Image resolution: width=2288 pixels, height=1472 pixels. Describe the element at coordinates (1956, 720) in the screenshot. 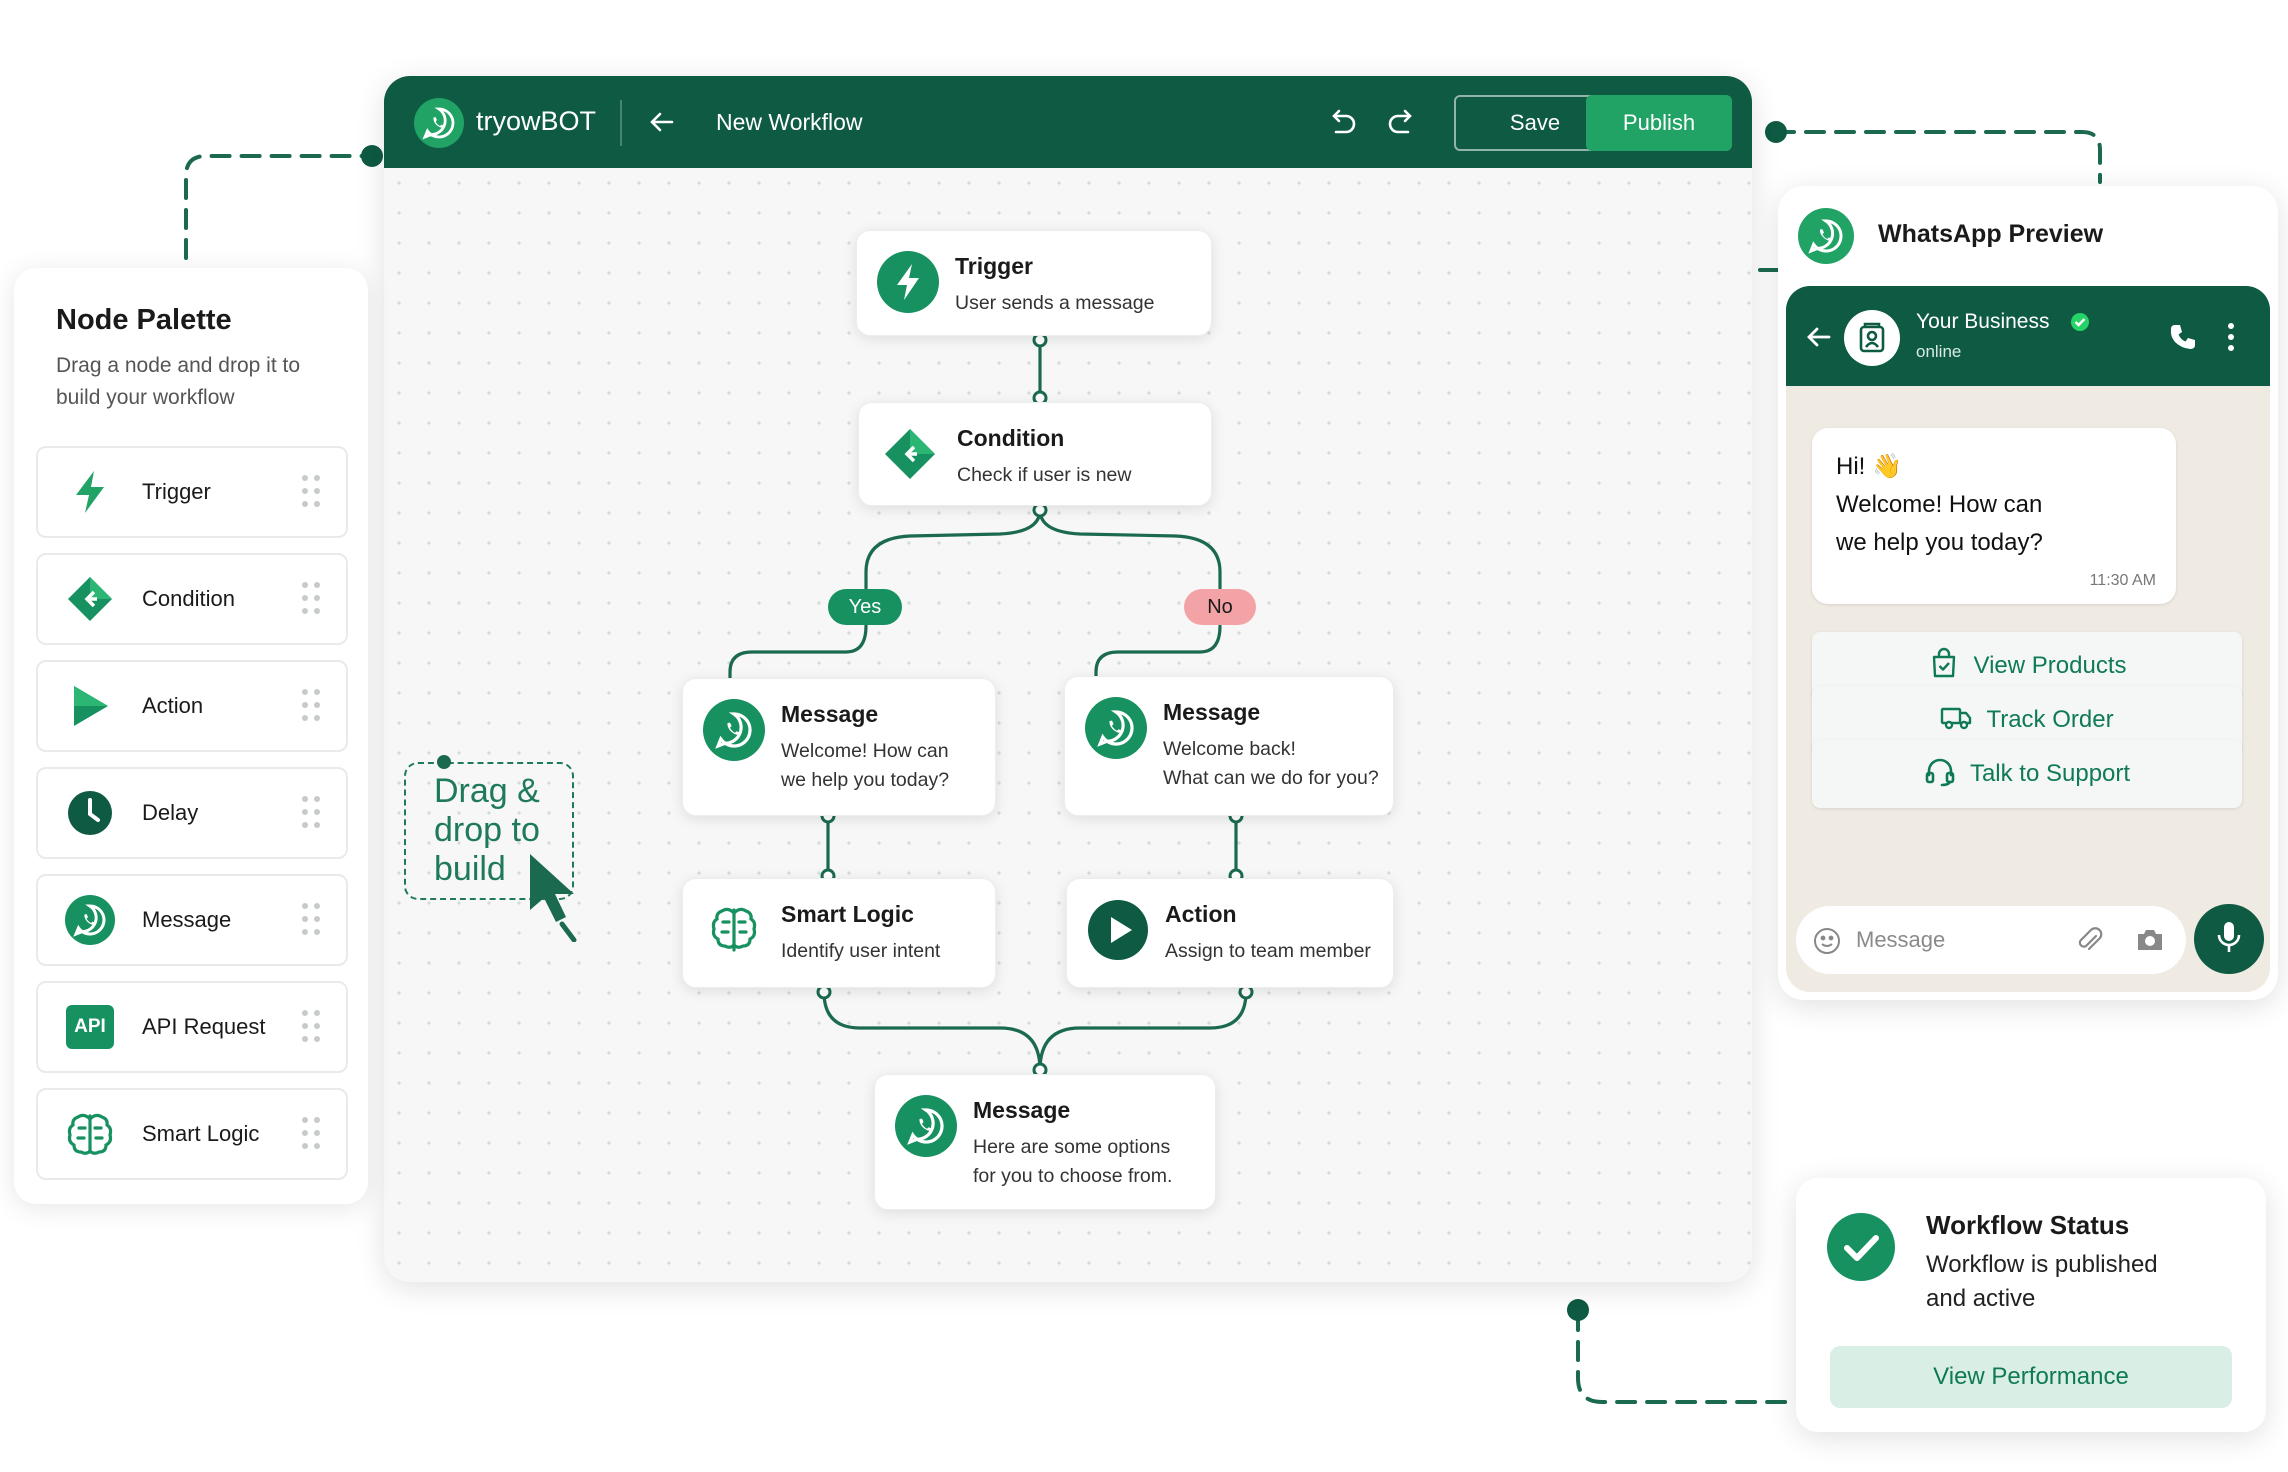

I see `truck-icon` at that location.